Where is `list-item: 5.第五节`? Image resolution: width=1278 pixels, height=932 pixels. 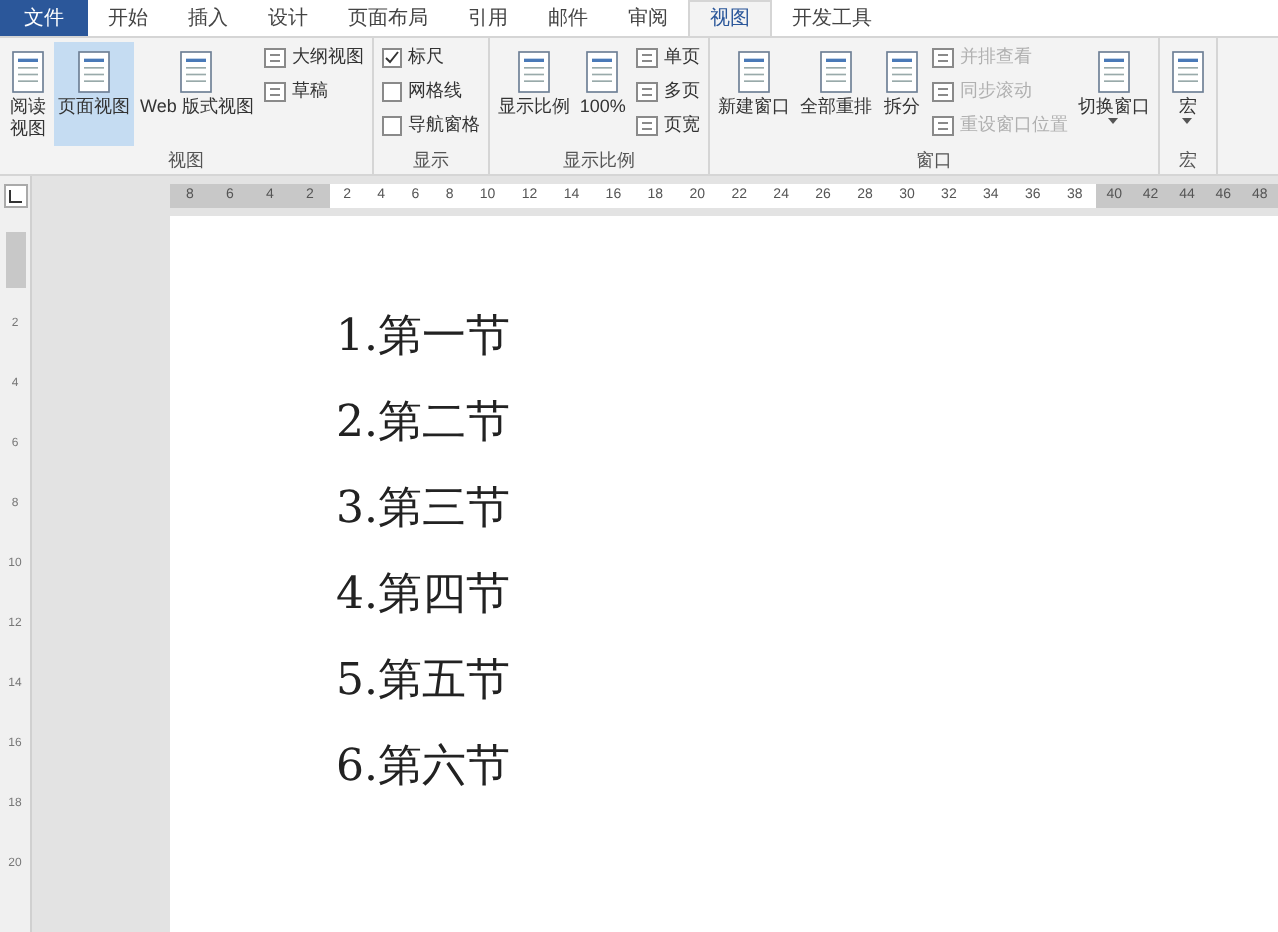 list-item: 5.第五节 is located at coordinates (424, 682).